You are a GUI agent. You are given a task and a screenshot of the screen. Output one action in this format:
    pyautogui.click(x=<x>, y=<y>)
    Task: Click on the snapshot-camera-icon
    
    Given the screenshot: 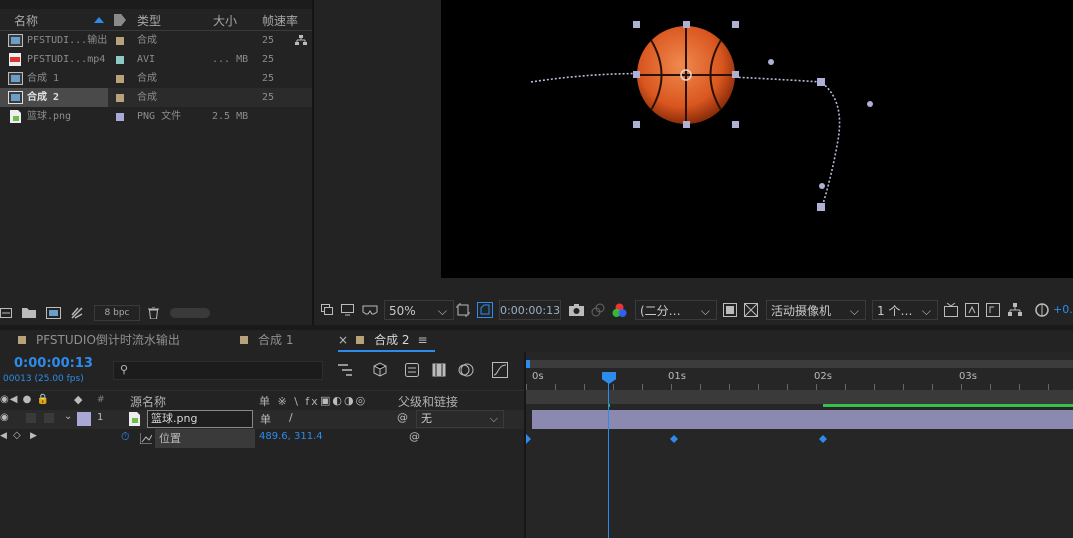 What is the action you would take?
    pyautogui.click(x=576, y=310)
    